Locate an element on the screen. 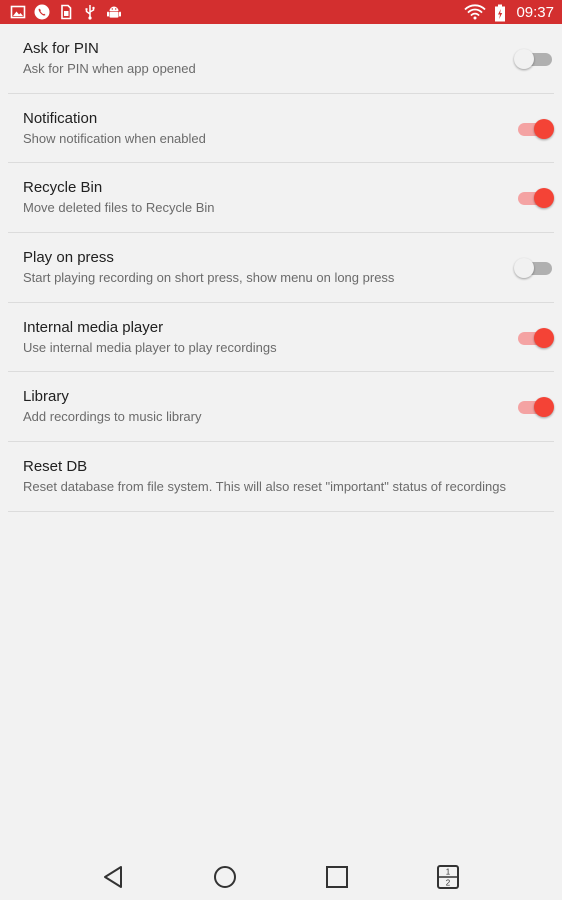 This screenshot has width=562, height=900. internal-media-player-switch is located at coordinates (535, 338).